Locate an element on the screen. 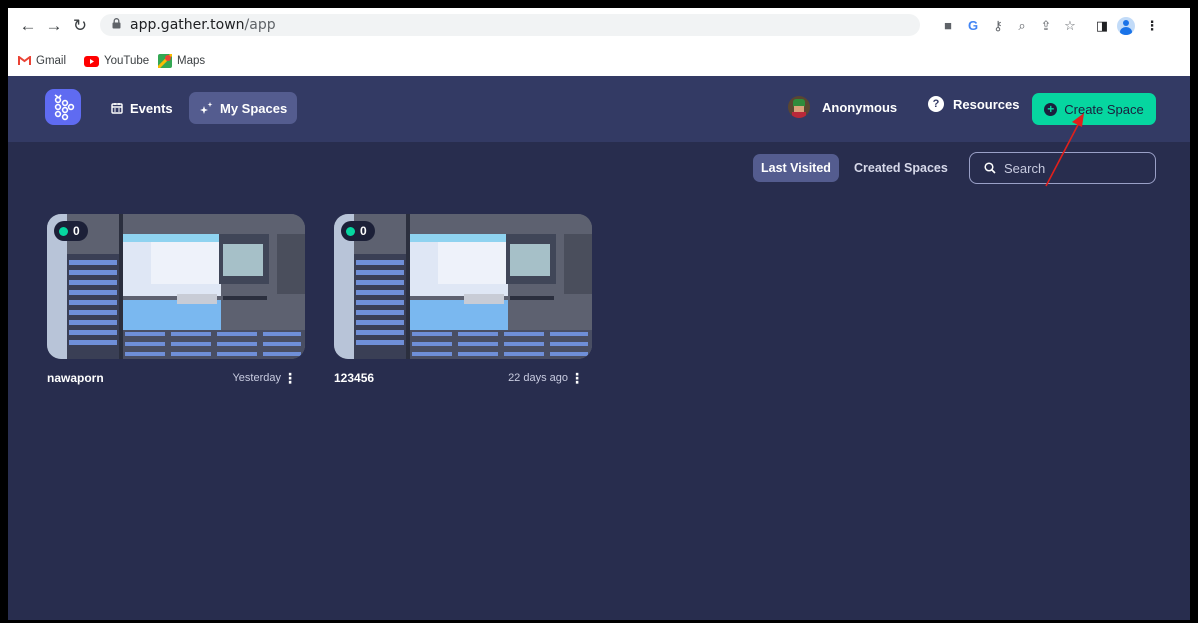  url-text: app.gather.town/app is located at coordinates (203, 25).